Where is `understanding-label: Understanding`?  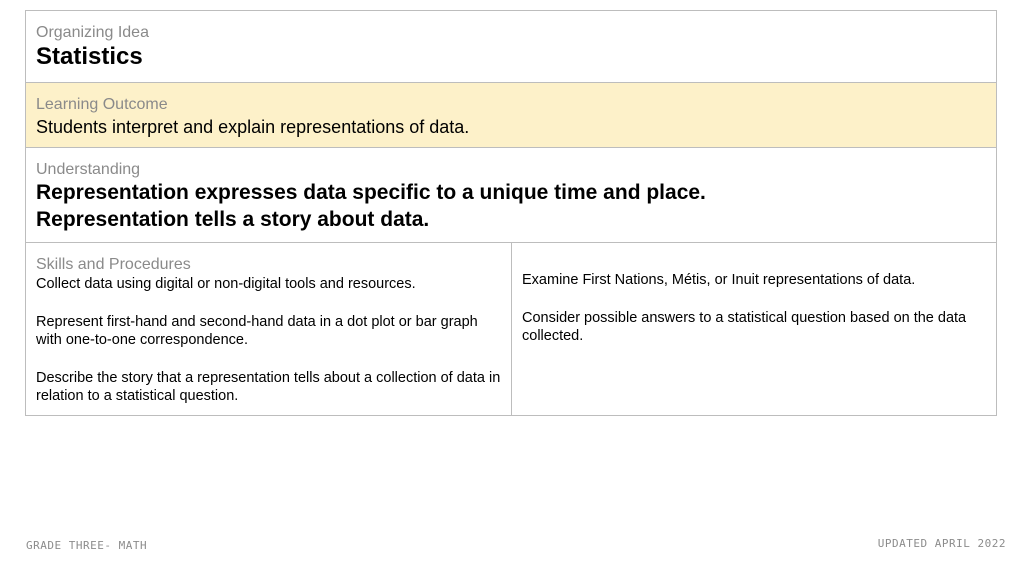
understanding-label: Understanding is located at coordinates (88, 169).